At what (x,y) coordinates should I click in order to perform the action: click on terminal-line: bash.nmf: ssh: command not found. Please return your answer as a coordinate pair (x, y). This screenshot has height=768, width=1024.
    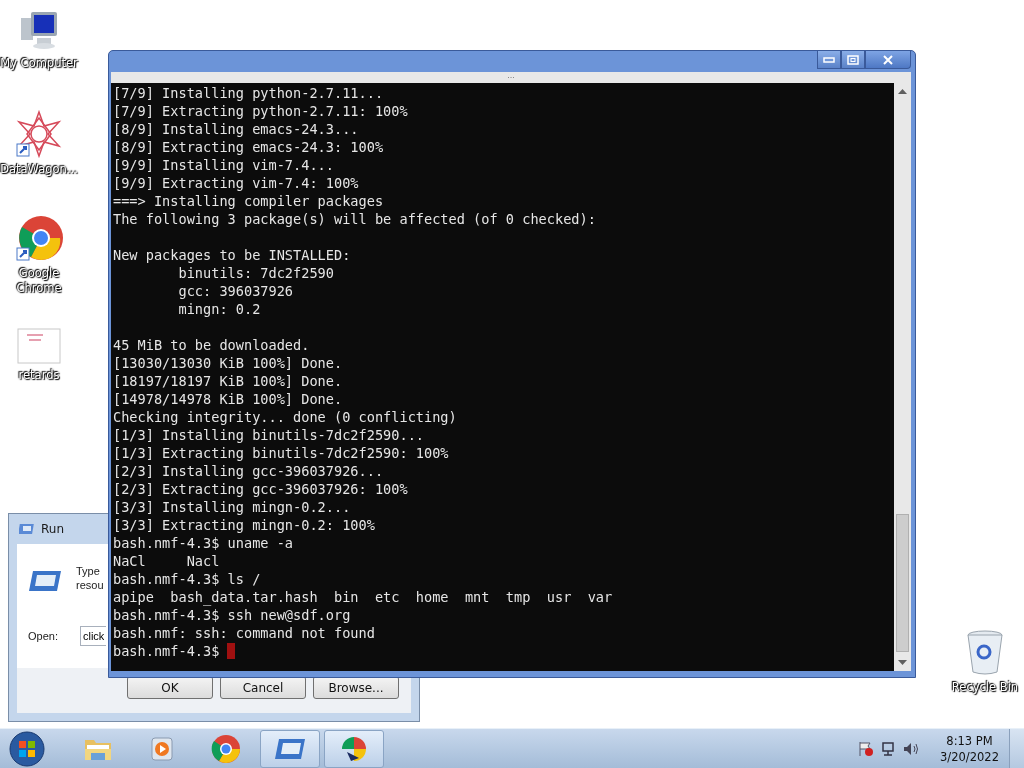
    Looking at the image, I should click on (244, 633).